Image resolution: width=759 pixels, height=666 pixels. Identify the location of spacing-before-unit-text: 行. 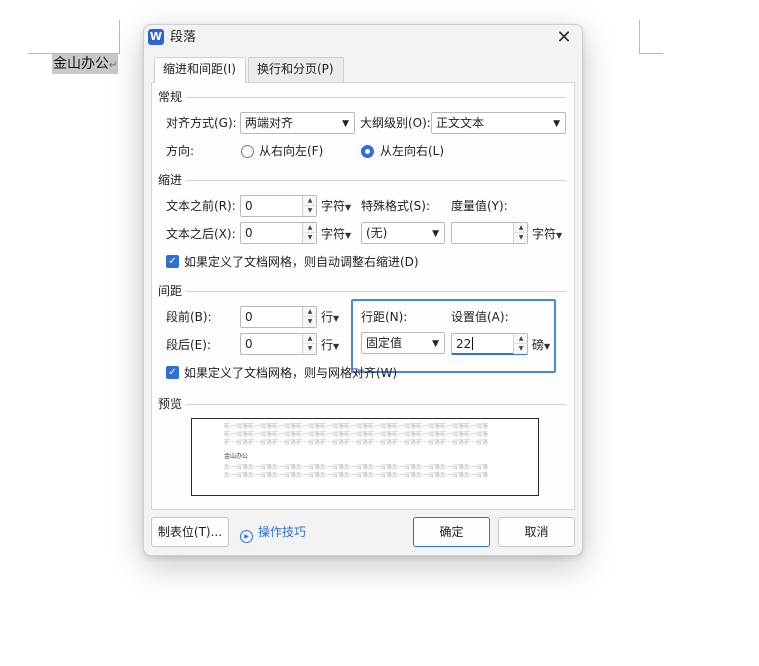
(327, 317).